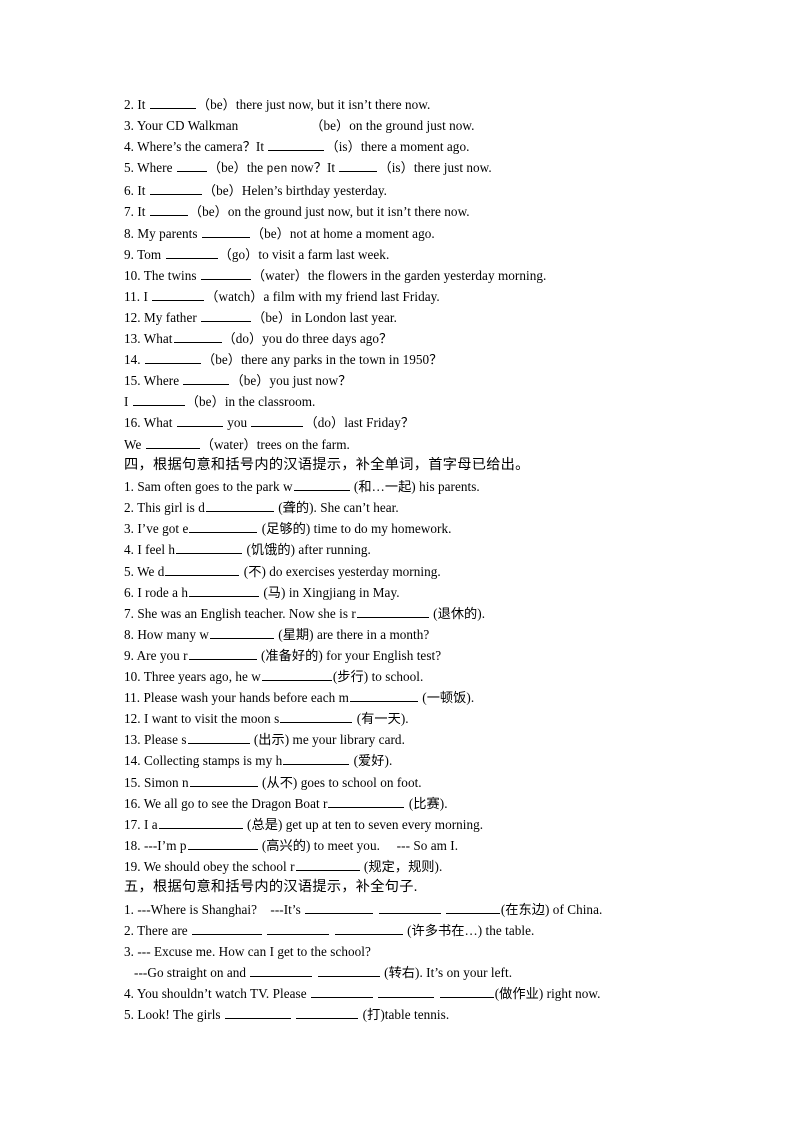 This screenshot has height=1123, width=794. I want to click on sentence-text: 18. ---I’m p, so click(155, 845).